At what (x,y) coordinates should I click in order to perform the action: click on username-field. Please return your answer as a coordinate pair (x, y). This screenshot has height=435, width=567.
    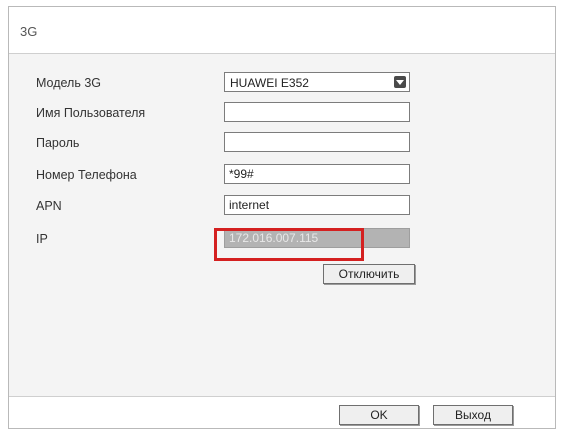
    Looking at the image, I should click on (317, 112).